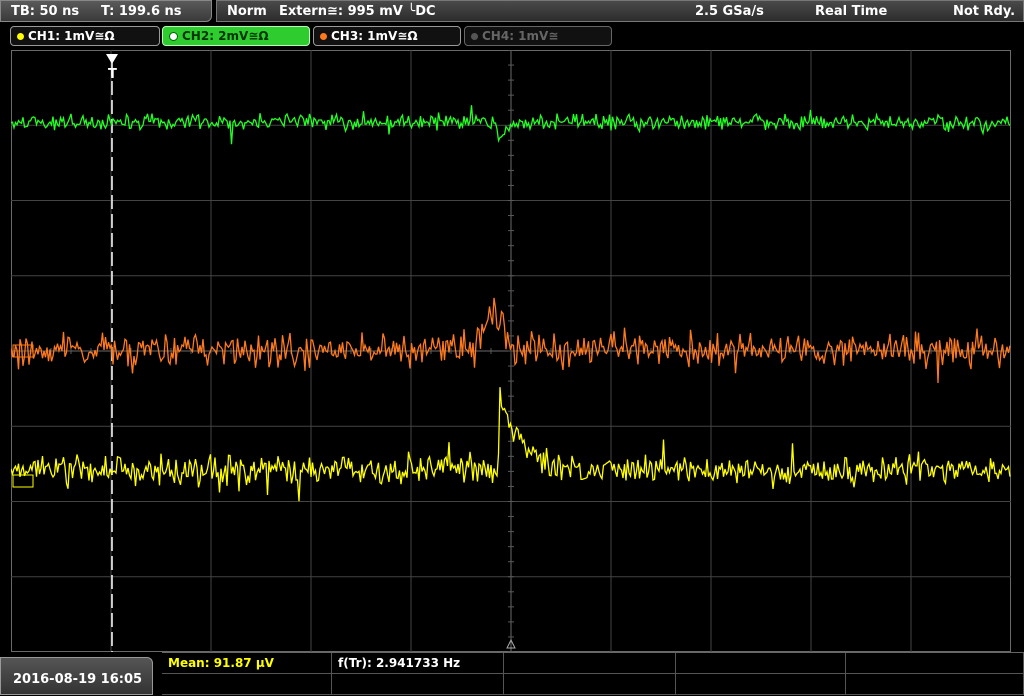 This screenshot has width=1024, height=696. I want to click on channel-3-button: CH3: 1mV≅Ω, so click(387, 36).